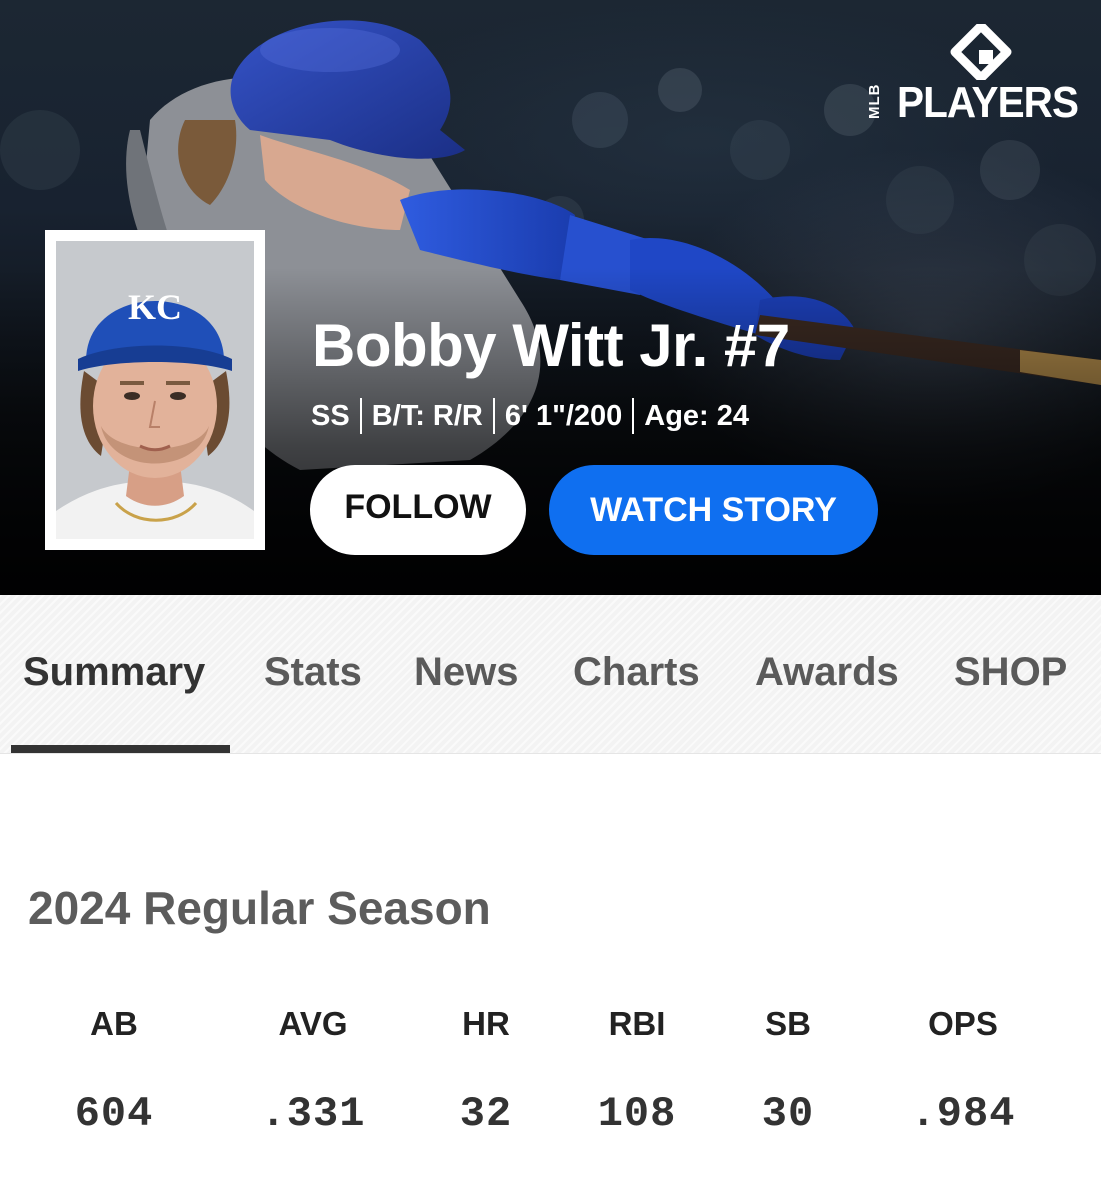  Describe the element at coordinates (788, 1023) in the screenshot. I see `stat-label: SB` at that location.